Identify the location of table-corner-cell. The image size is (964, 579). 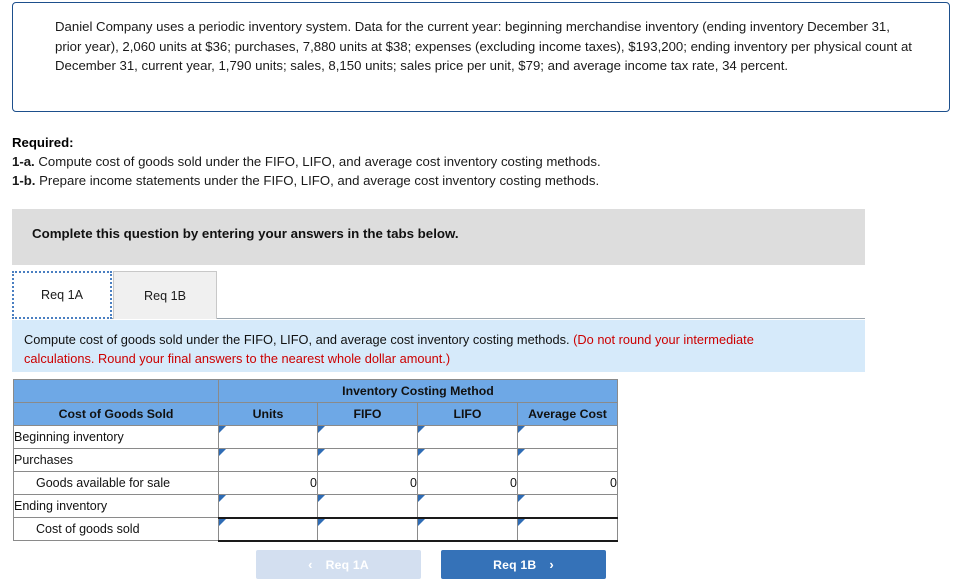
(116, 391).